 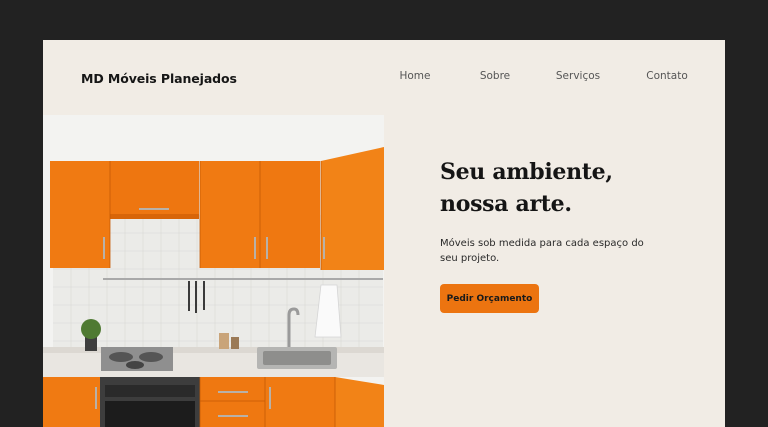 What do you see at coordinates (489, 298) in the screenshot?
I see `request-quote-button: Pedir Orçamento` at bounding box center [489, 298].